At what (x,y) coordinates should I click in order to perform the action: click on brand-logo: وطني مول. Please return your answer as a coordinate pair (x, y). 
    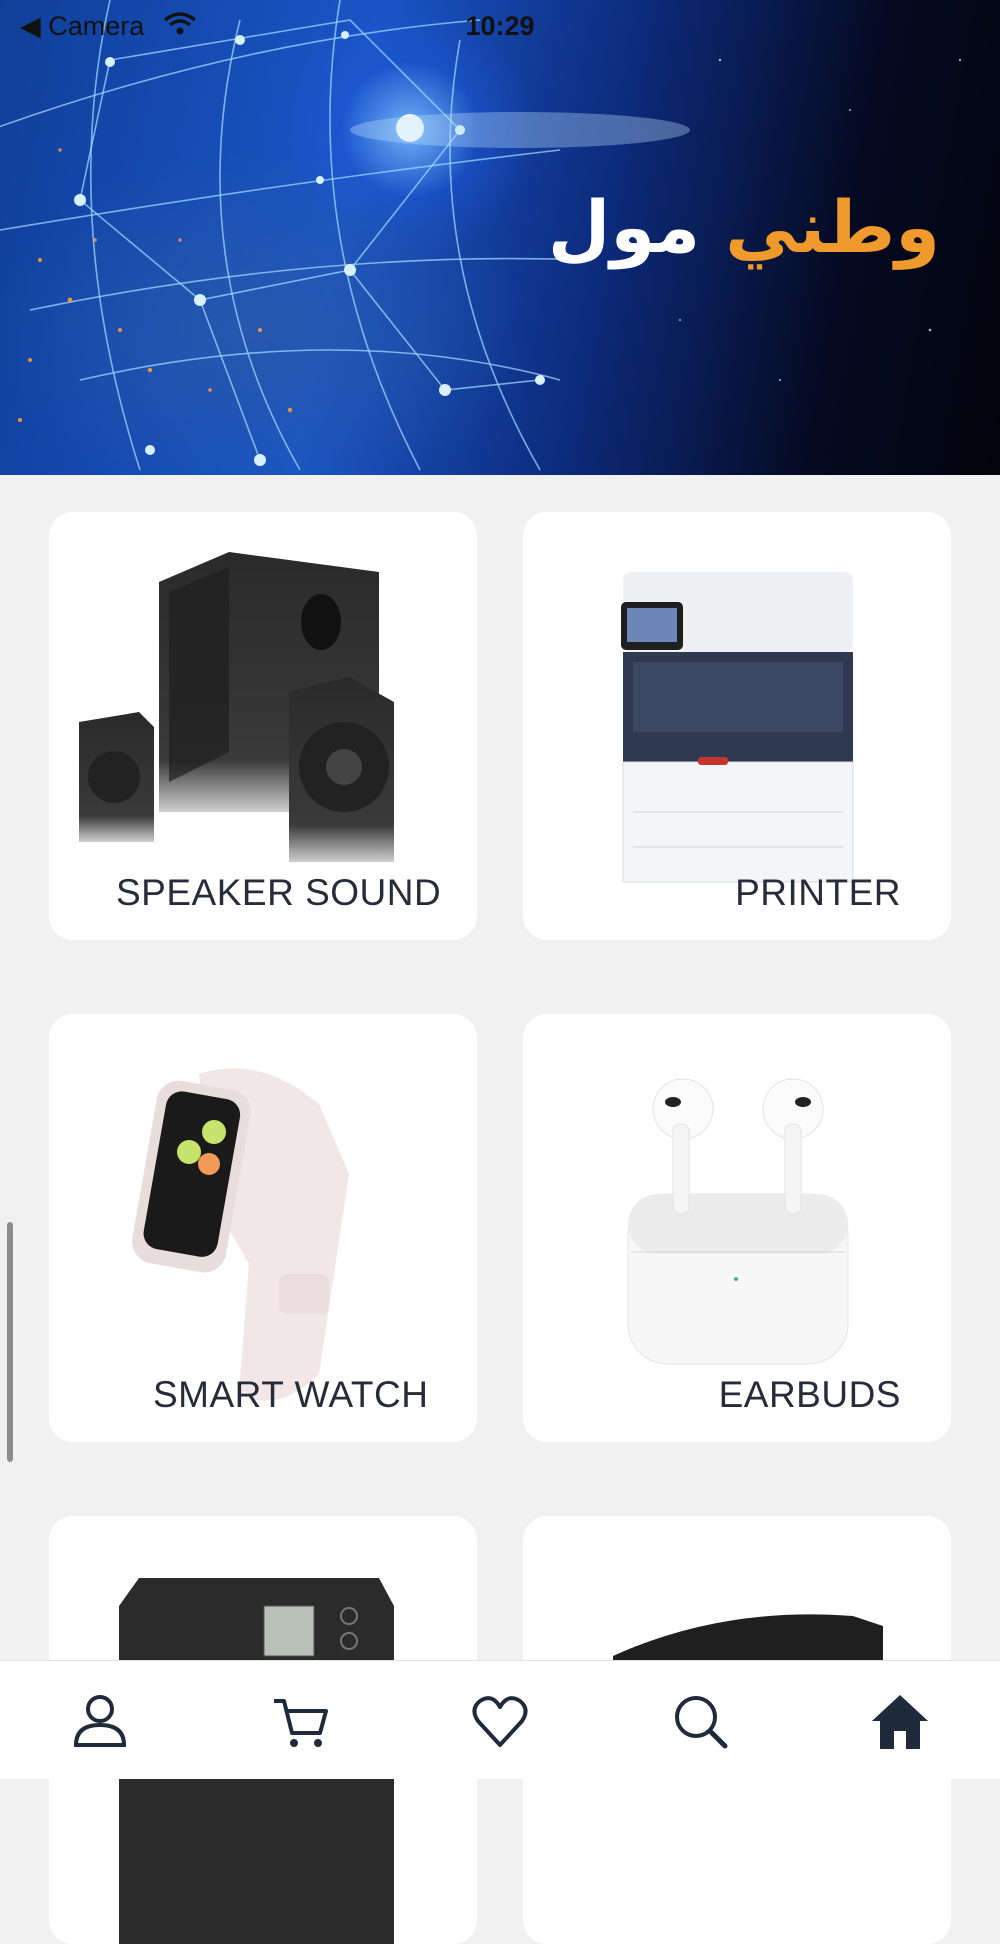
    Looking at the image, I should click on (744, 227).